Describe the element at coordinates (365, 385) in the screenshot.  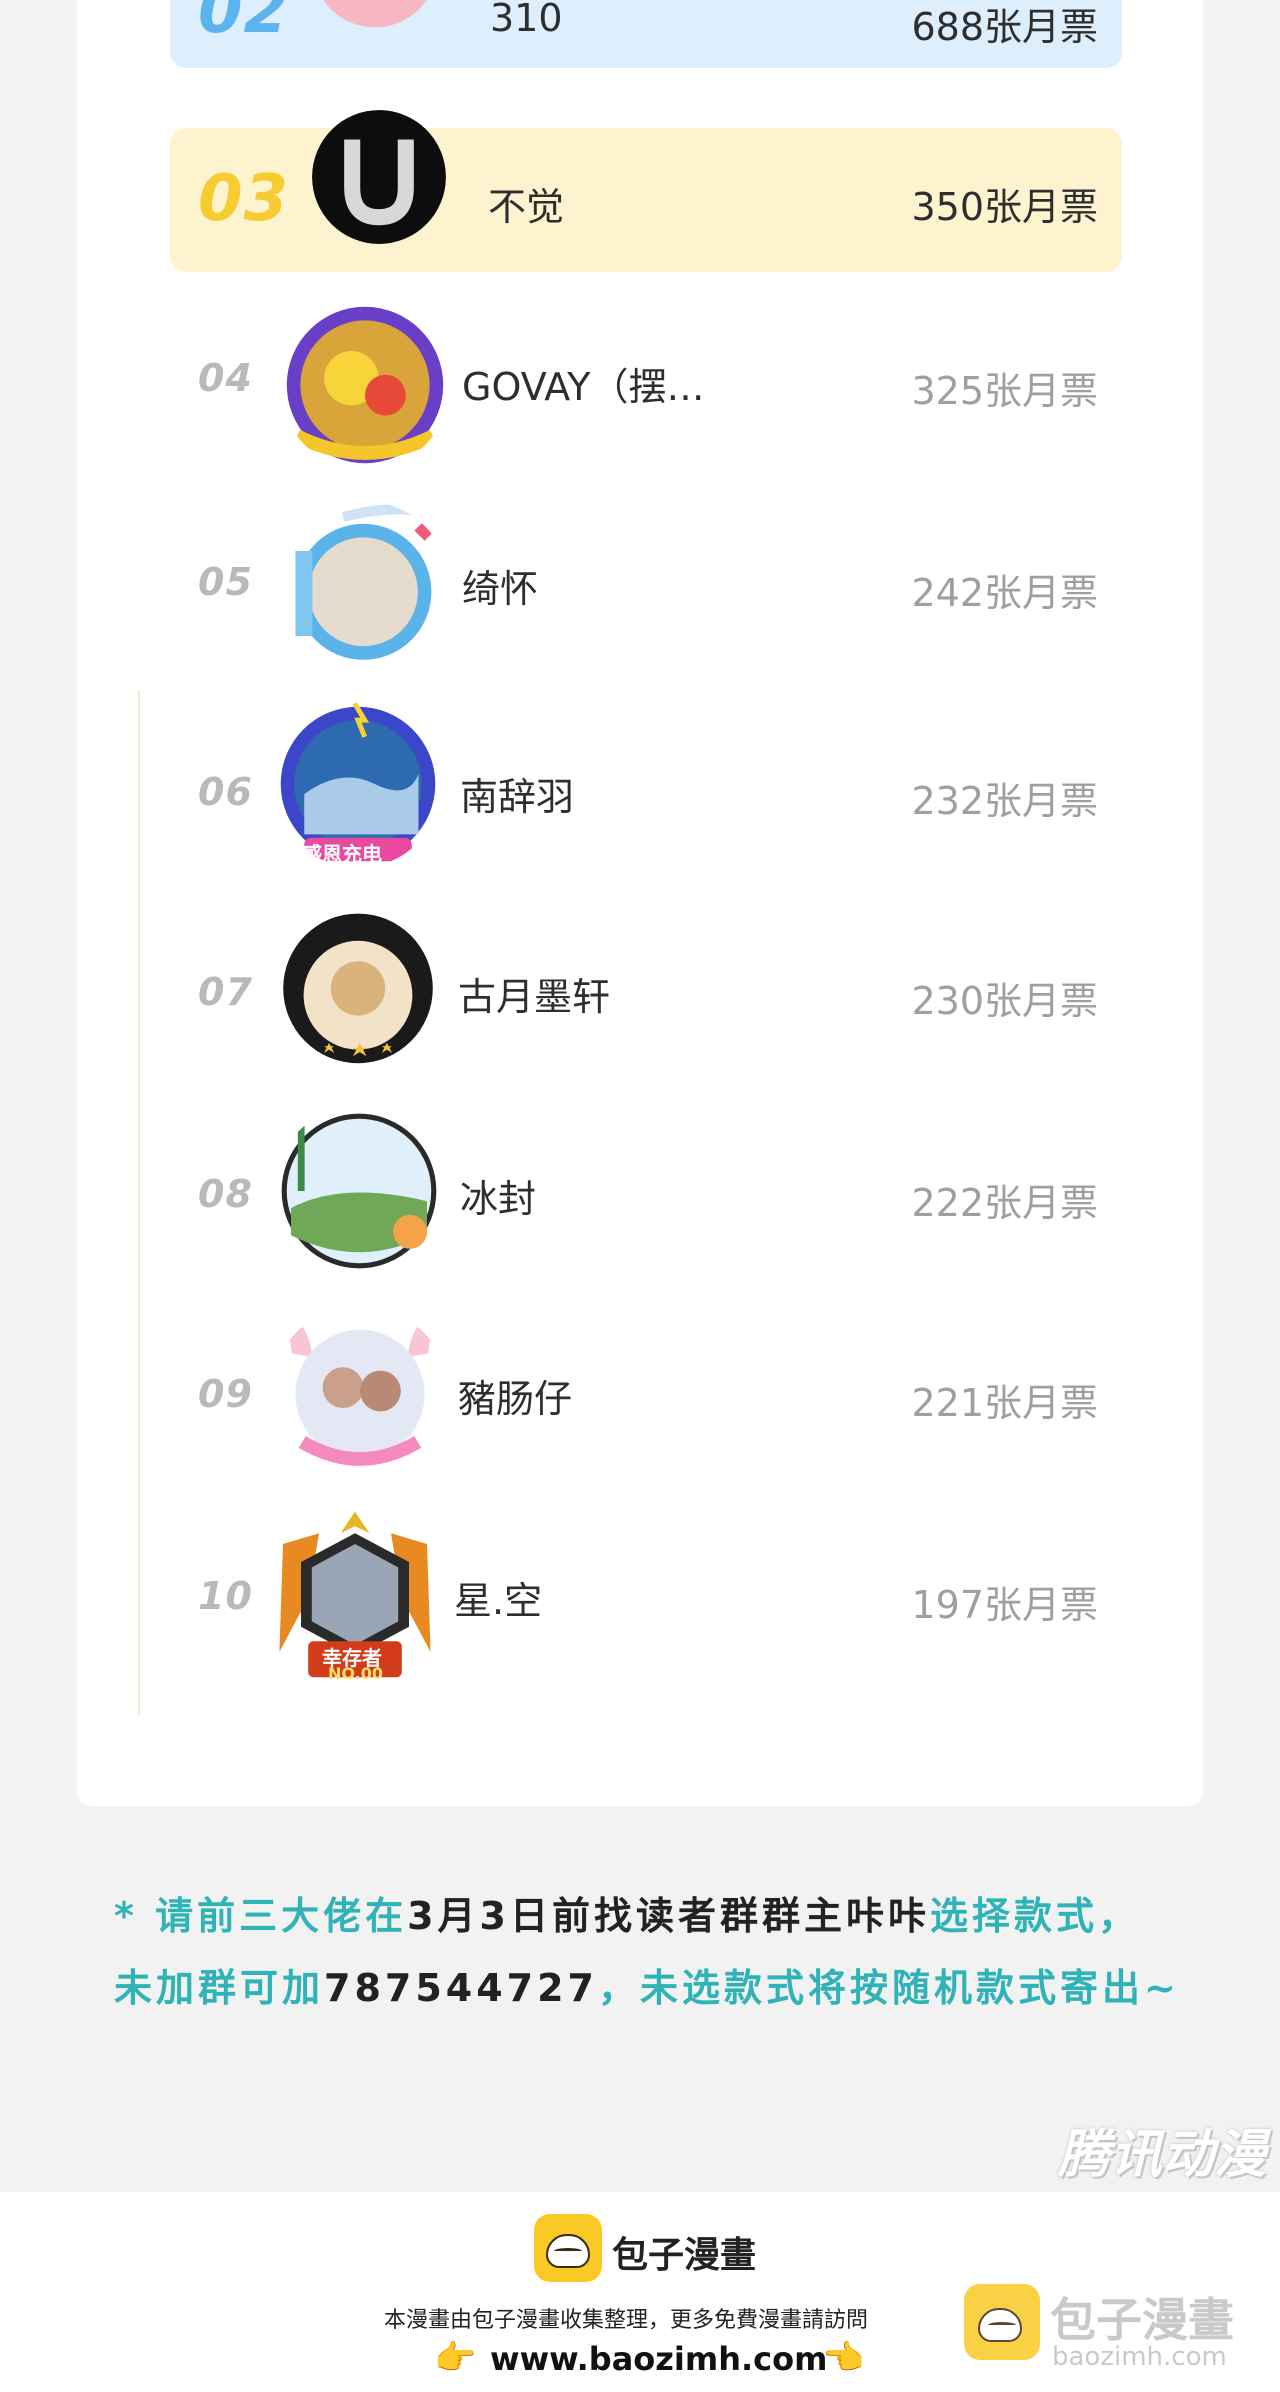
I see `pikachu-frame-avatar-icon` at that location.